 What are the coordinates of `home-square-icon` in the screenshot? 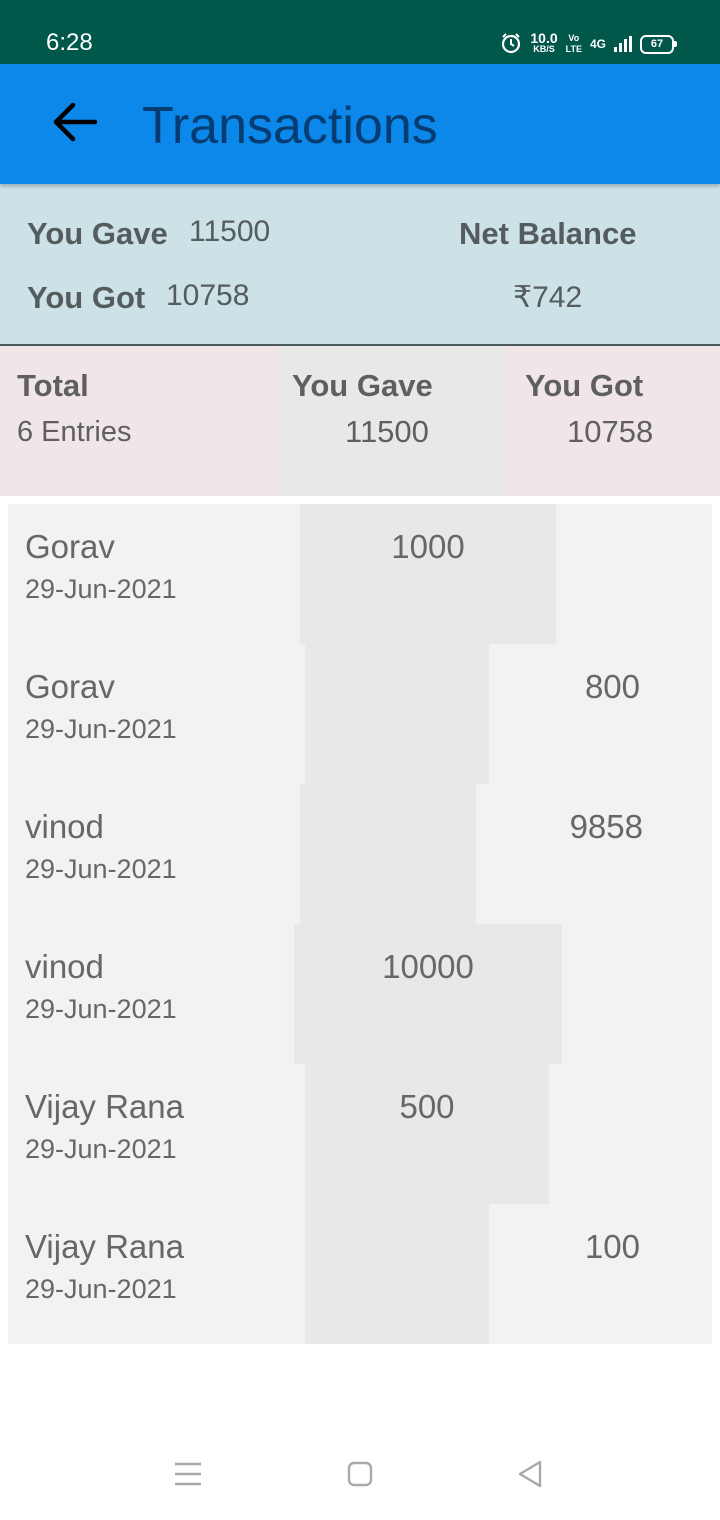 It's located at (360, 1476).